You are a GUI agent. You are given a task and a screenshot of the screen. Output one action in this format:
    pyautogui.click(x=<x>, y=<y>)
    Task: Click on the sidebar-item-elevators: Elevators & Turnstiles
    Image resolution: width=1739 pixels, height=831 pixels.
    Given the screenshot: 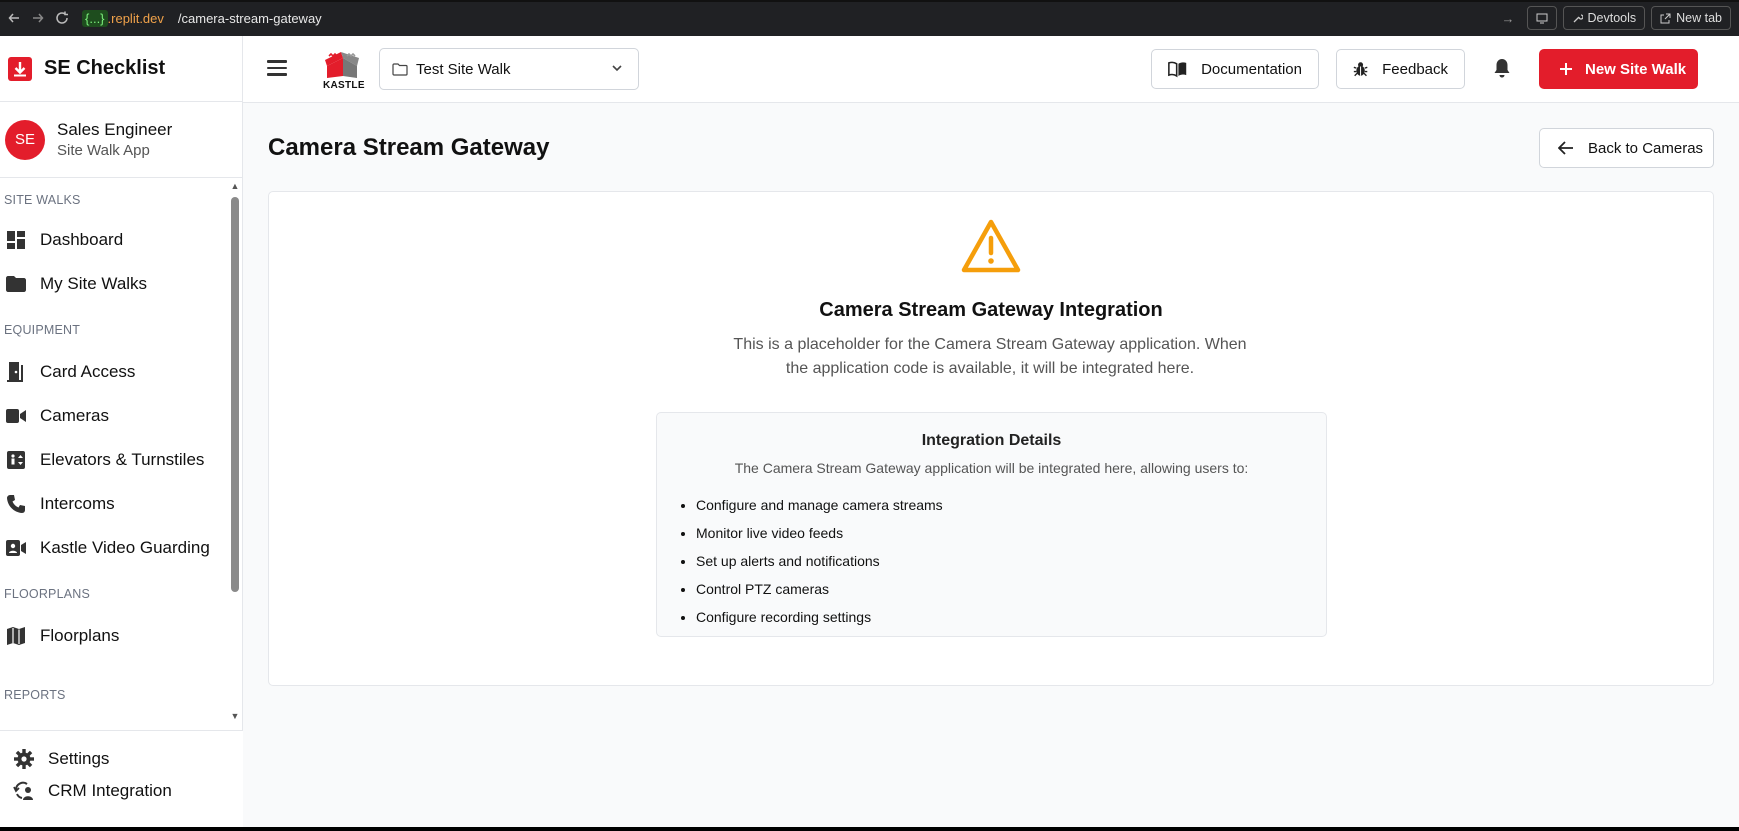 What is the action you would take?
    pyautogui.click(x=115, y=460)
    